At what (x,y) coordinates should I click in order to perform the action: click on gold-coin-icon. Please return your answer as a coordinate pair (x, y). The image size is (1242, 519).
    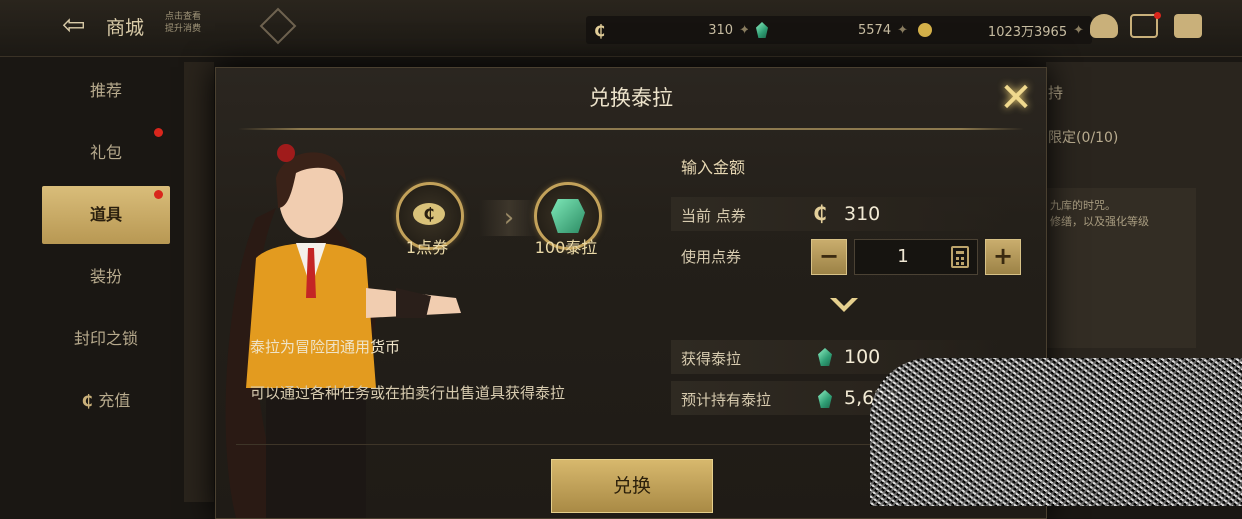
    Looking at the image, I should click on (925, 30).